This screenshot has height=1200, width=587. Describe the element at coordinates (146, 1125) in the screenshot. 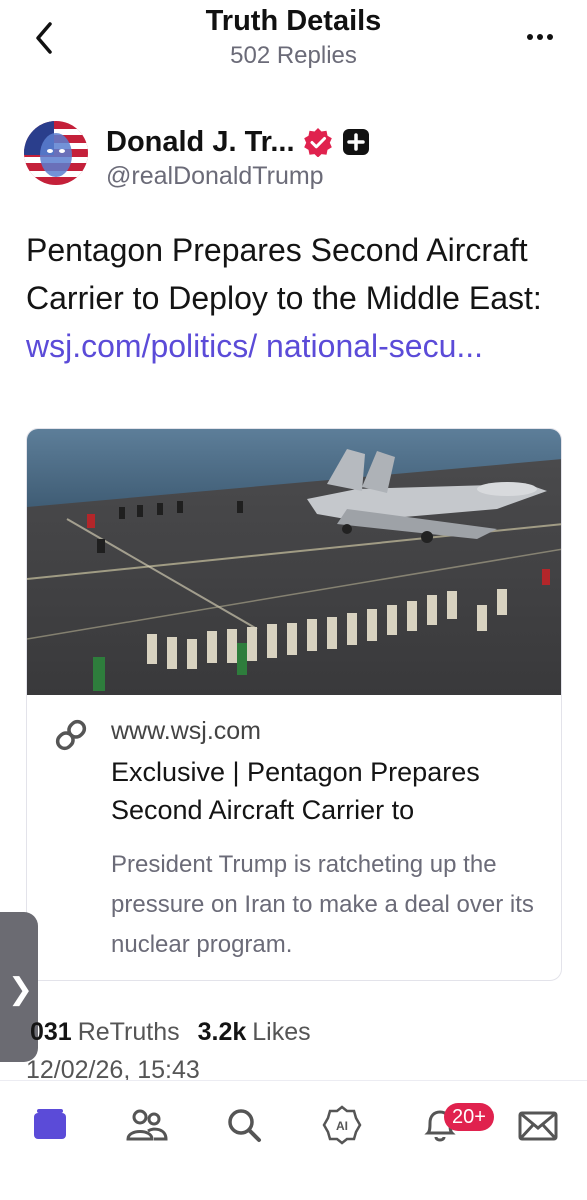

I see `people-icon` at that location.